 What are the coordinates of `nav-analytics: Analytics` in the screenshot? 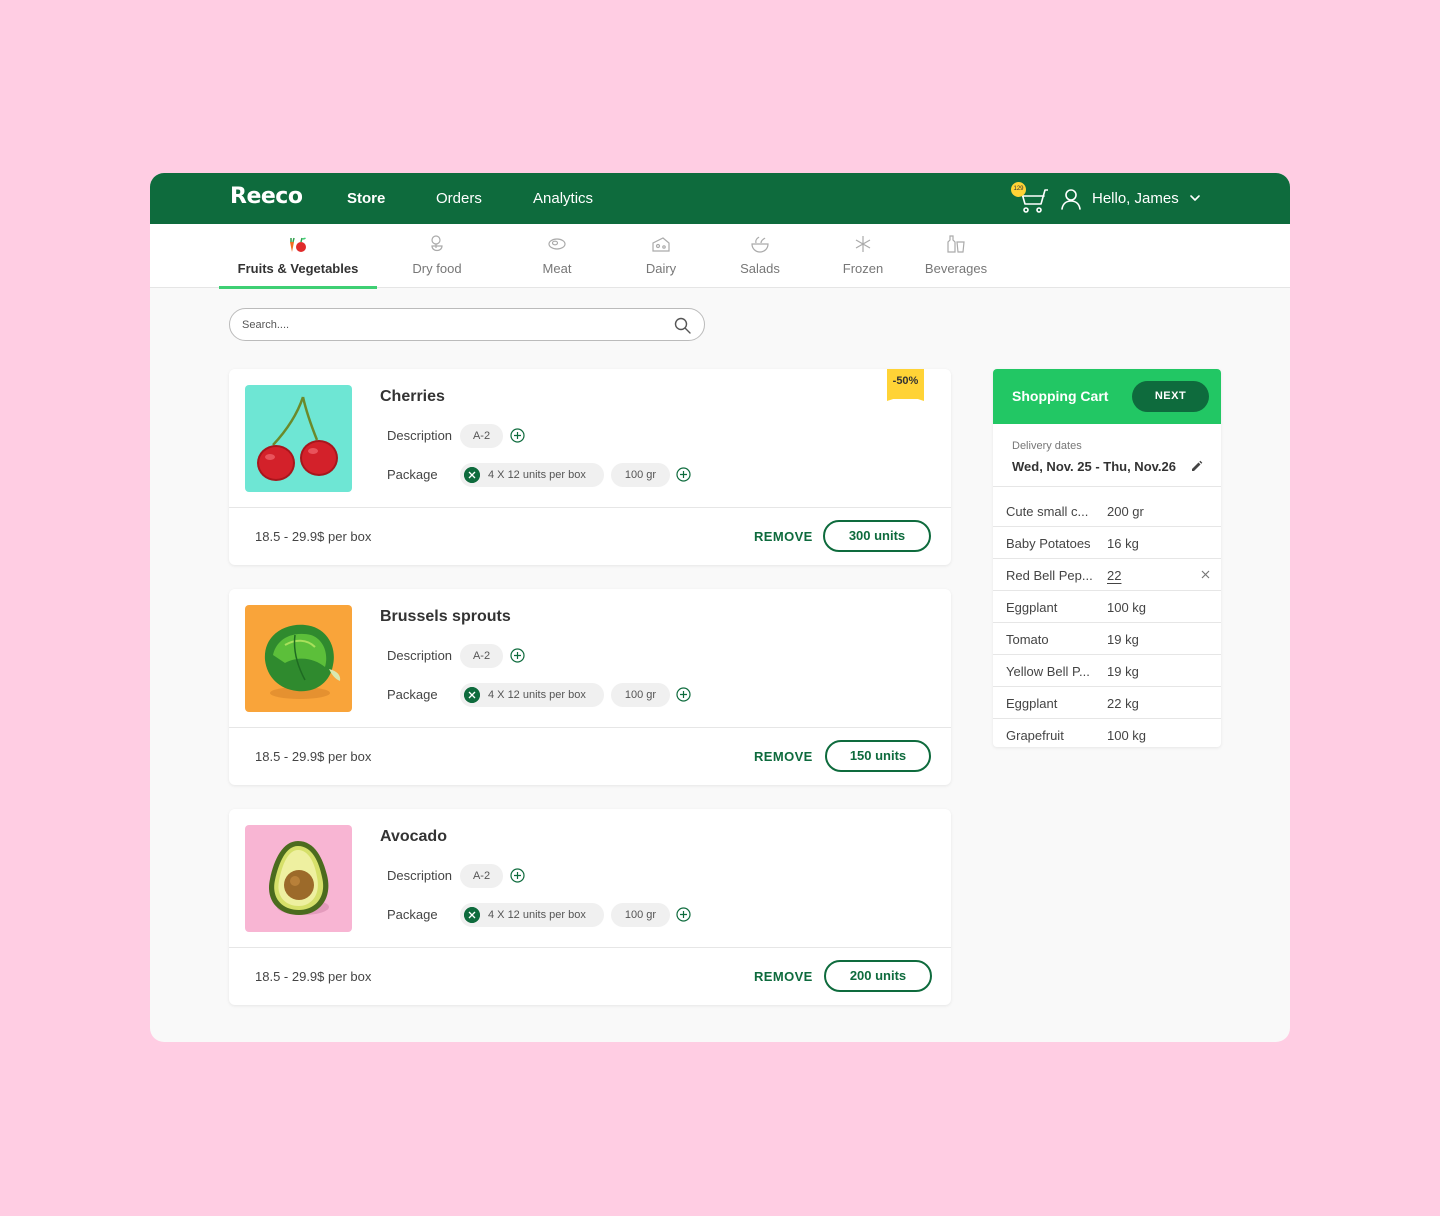 It's located at (563, 198).